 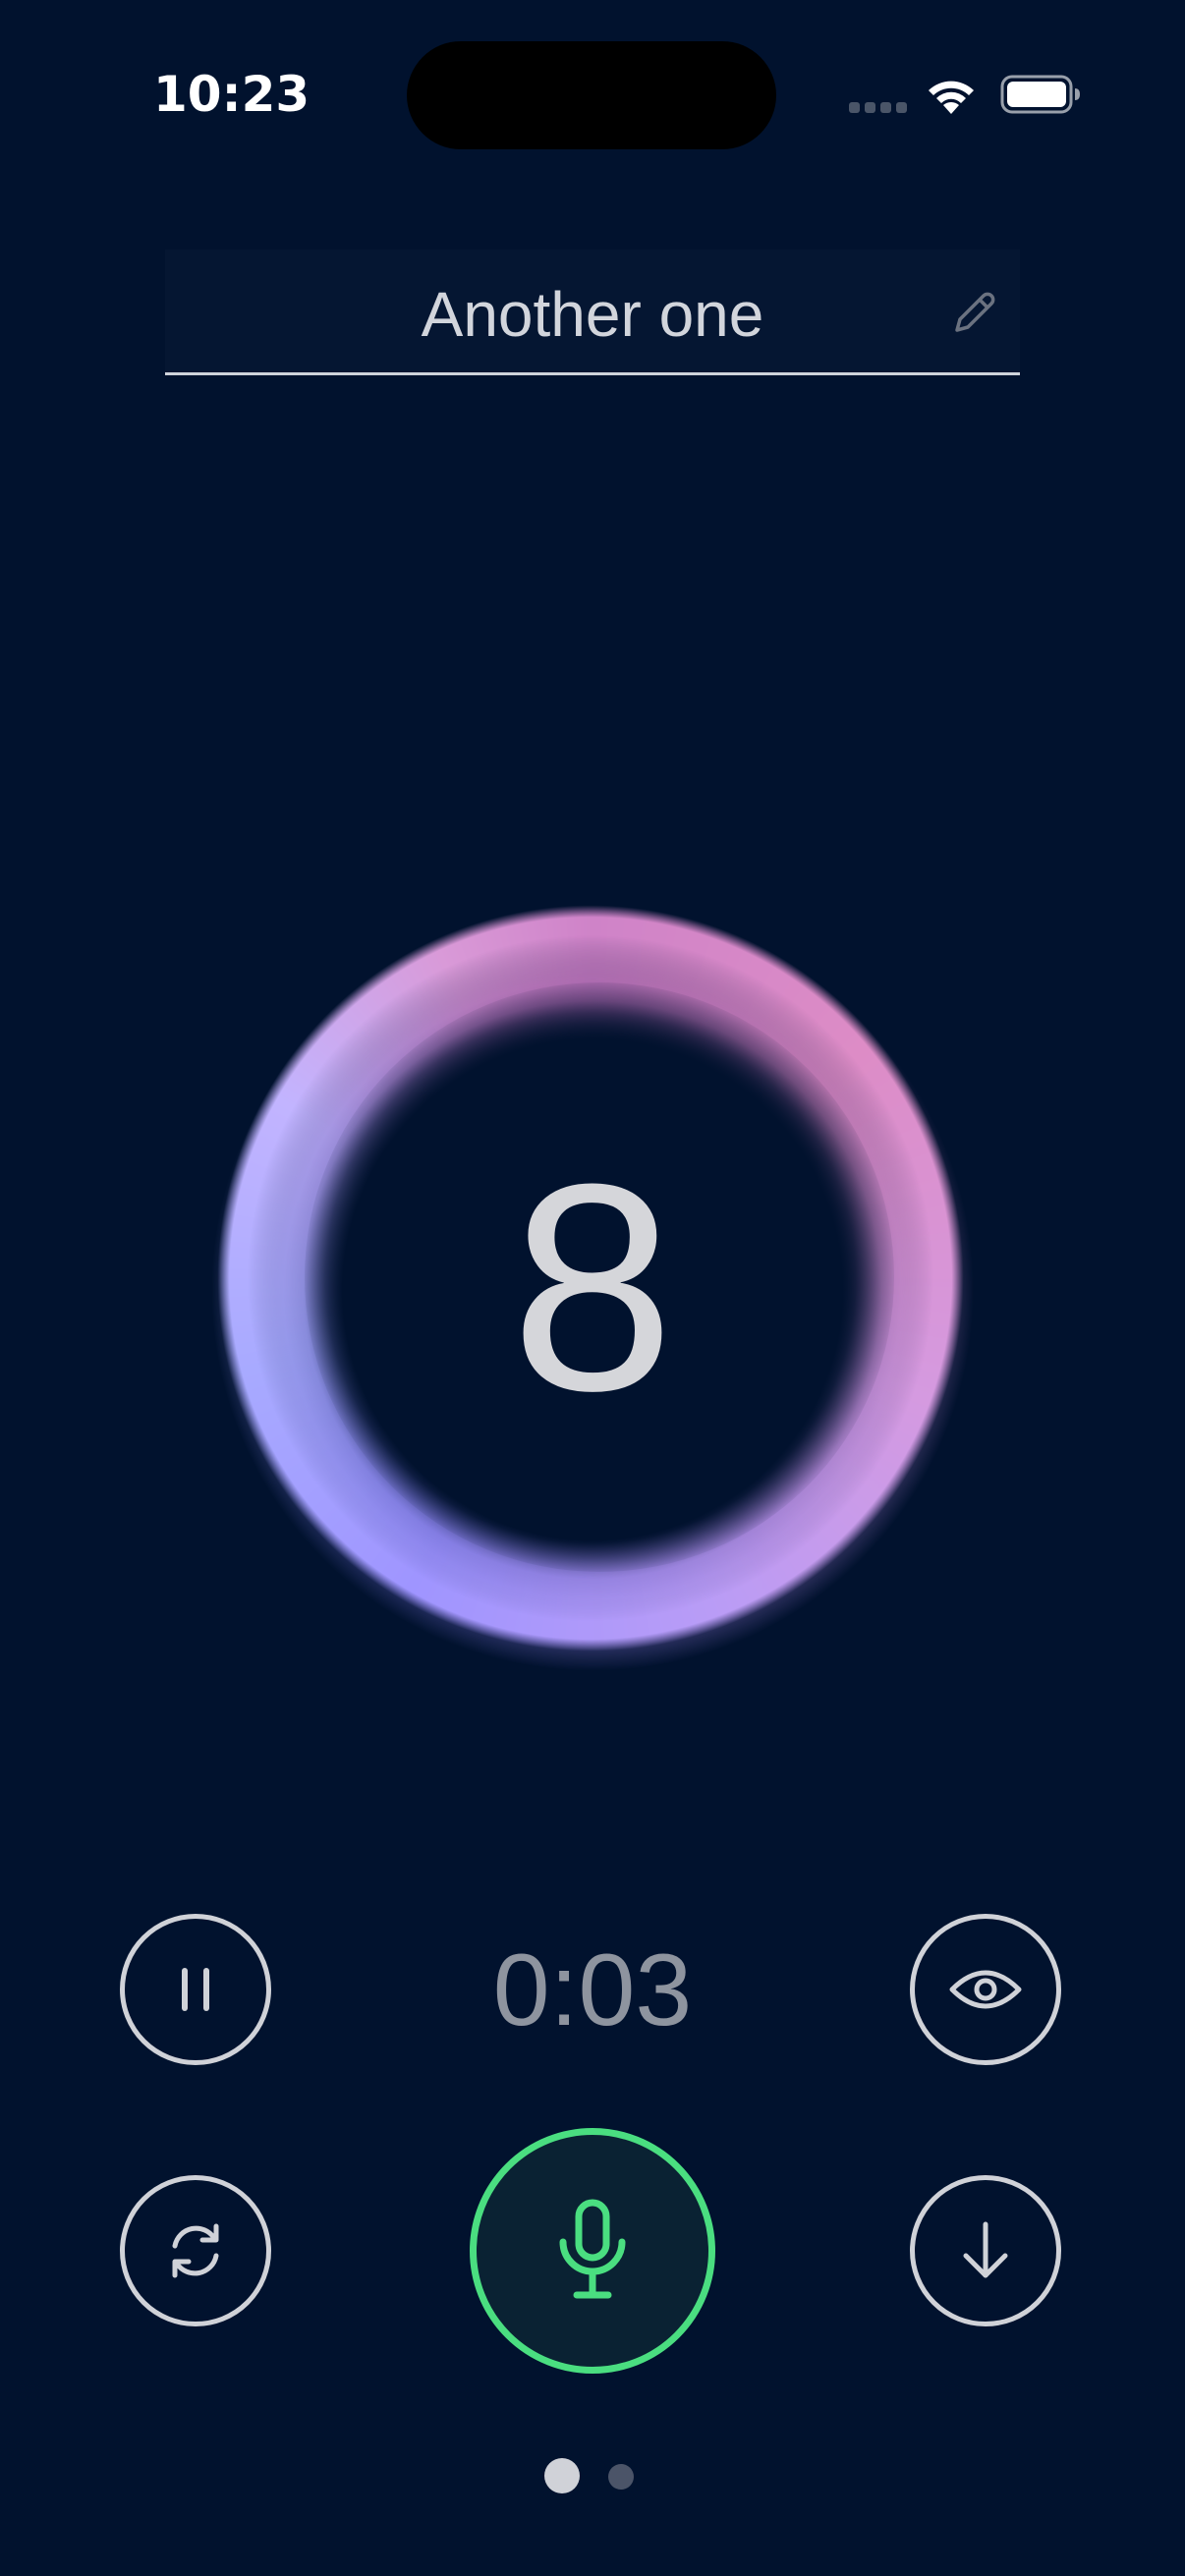 I want to click on record-button, so click(x=592, y=2251).